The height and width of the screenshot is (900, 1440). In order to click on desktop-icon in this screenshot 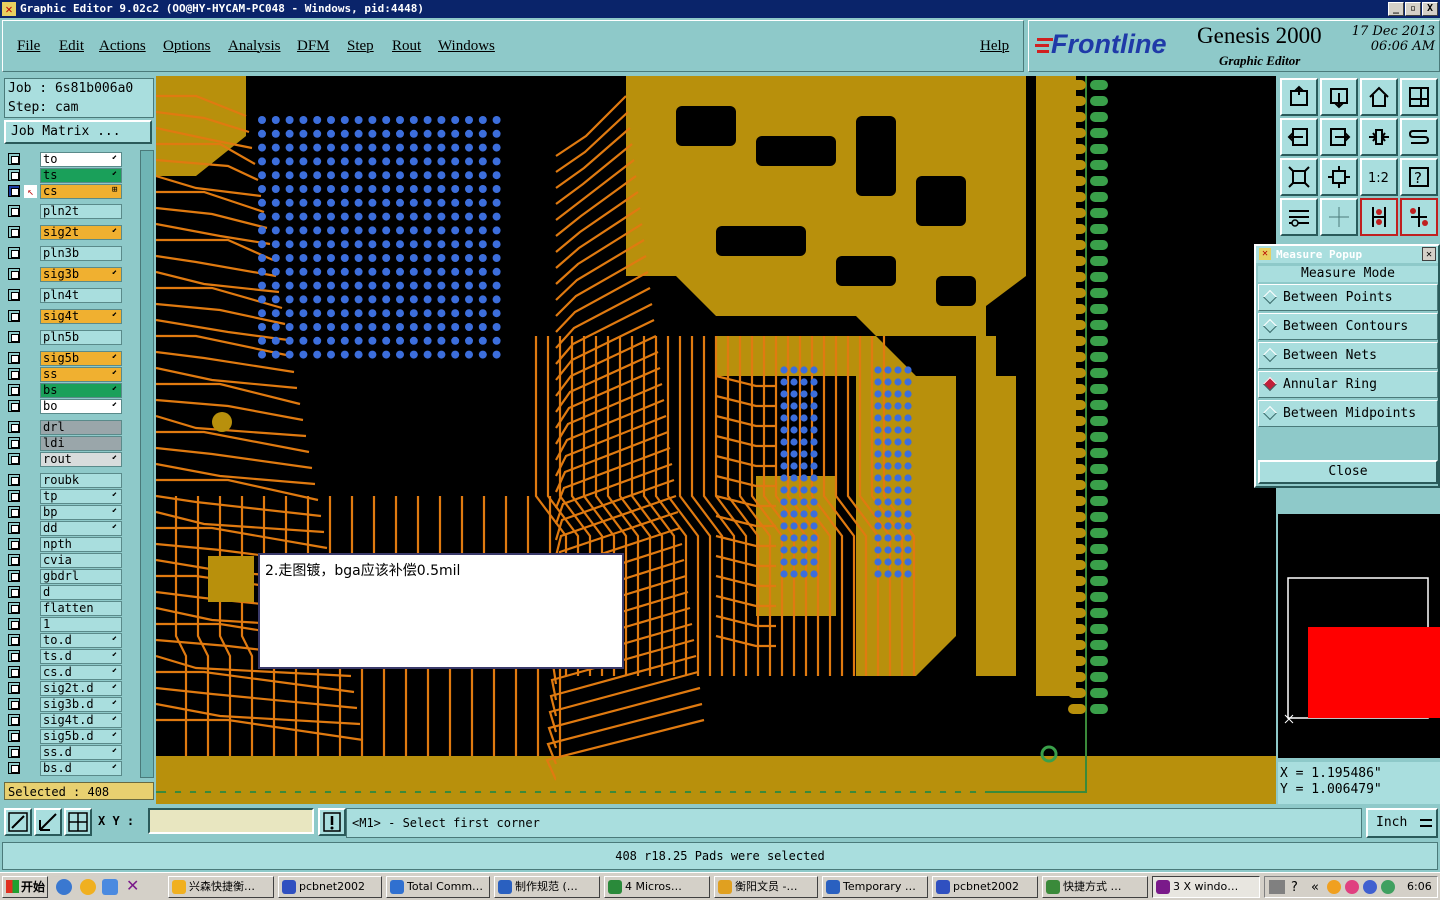, I will do `click(110, 887)`.